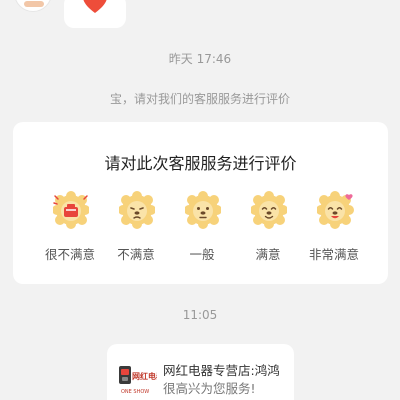 This screenshot has width=400, height=400. I want to click on rating-title: 请对此次客服服务进行评价, so click(200, 163).